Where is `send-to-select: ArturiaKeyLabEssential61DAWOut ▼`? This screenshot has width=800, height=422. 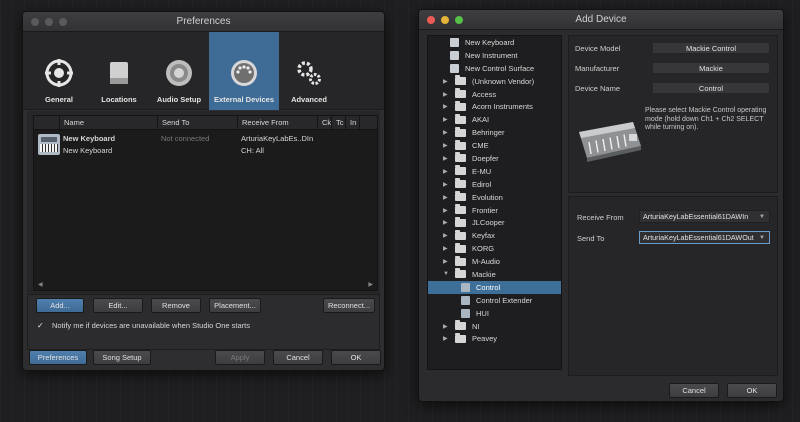
send-to-select: ArturiaKeyLabEssential61DAWOut ▼ is located at coordinates (704, 237).